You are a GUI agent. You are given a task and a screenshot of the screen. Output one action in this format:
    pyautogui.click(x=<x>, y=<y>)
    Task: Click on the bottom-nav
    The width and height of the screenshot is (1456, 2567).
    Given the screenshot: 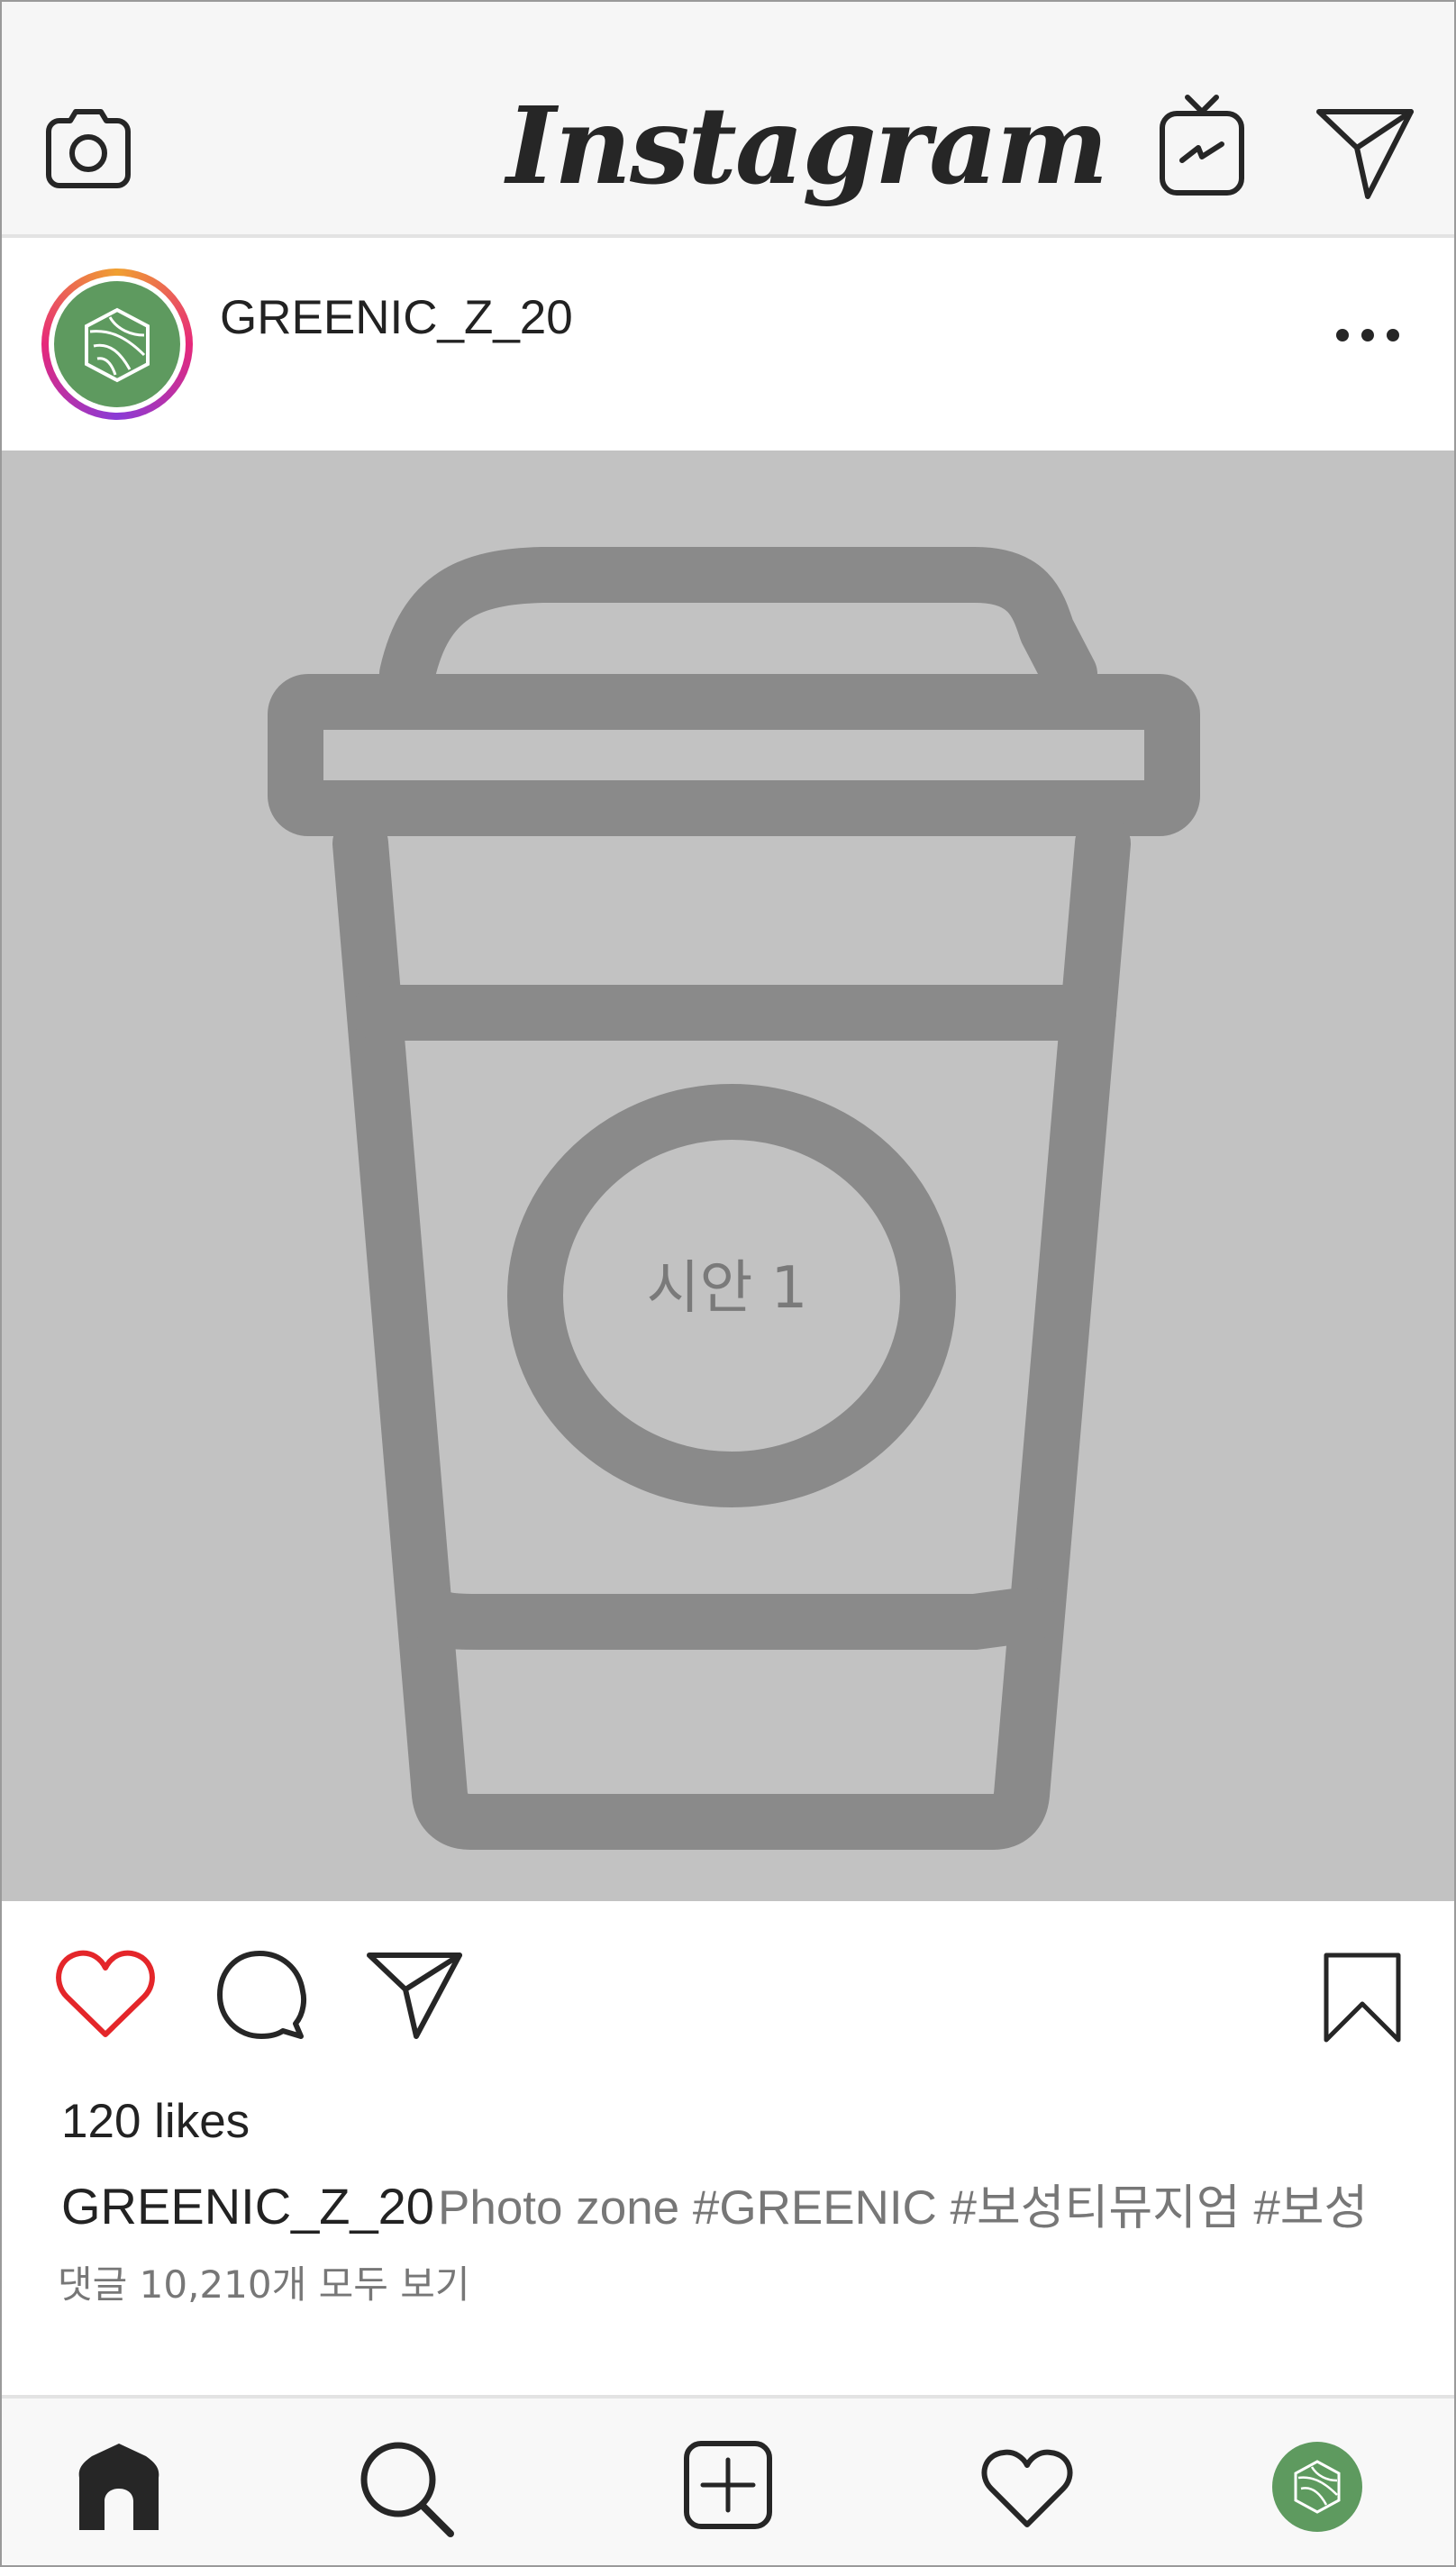 What is the action you would take?
    pyautogui.click(x=728, y=2480)
    